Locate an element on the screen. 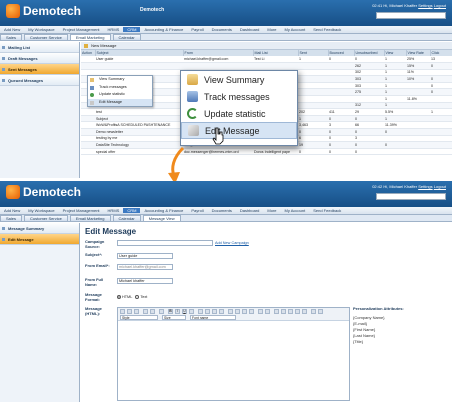 The height and width of the screenshot is (402, 452). size-select: Size is located at coordinates (174, 317).